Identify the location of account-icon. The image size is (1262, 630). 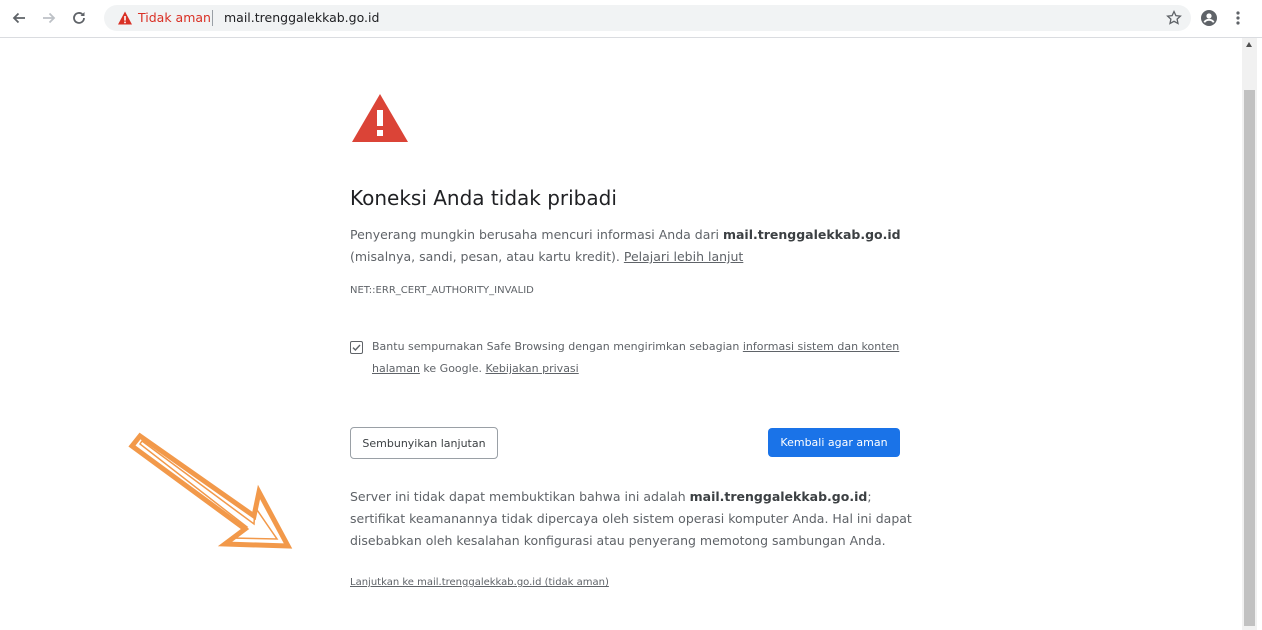
(1209, 18).